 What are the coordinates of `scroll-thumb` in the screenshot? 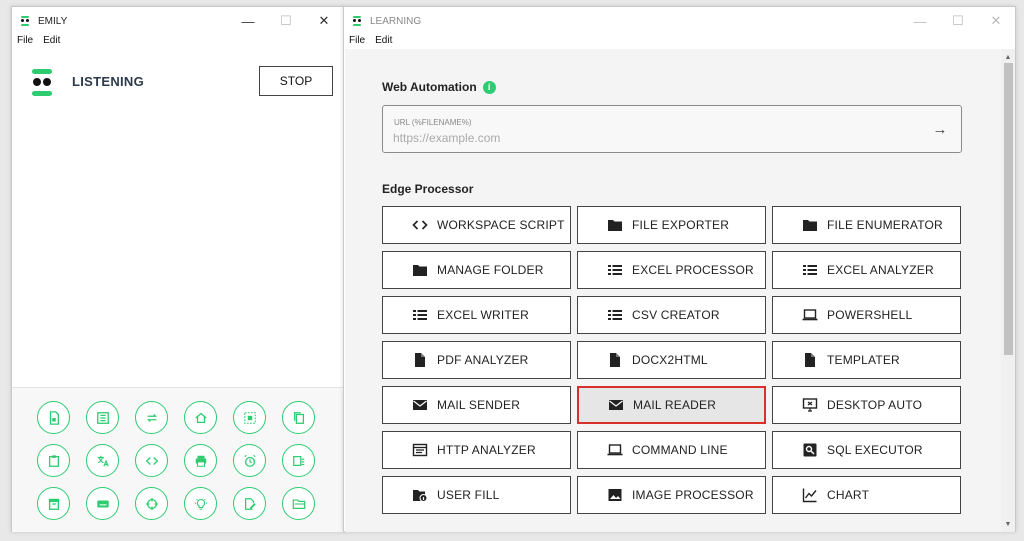 It's located at (1008, 209).